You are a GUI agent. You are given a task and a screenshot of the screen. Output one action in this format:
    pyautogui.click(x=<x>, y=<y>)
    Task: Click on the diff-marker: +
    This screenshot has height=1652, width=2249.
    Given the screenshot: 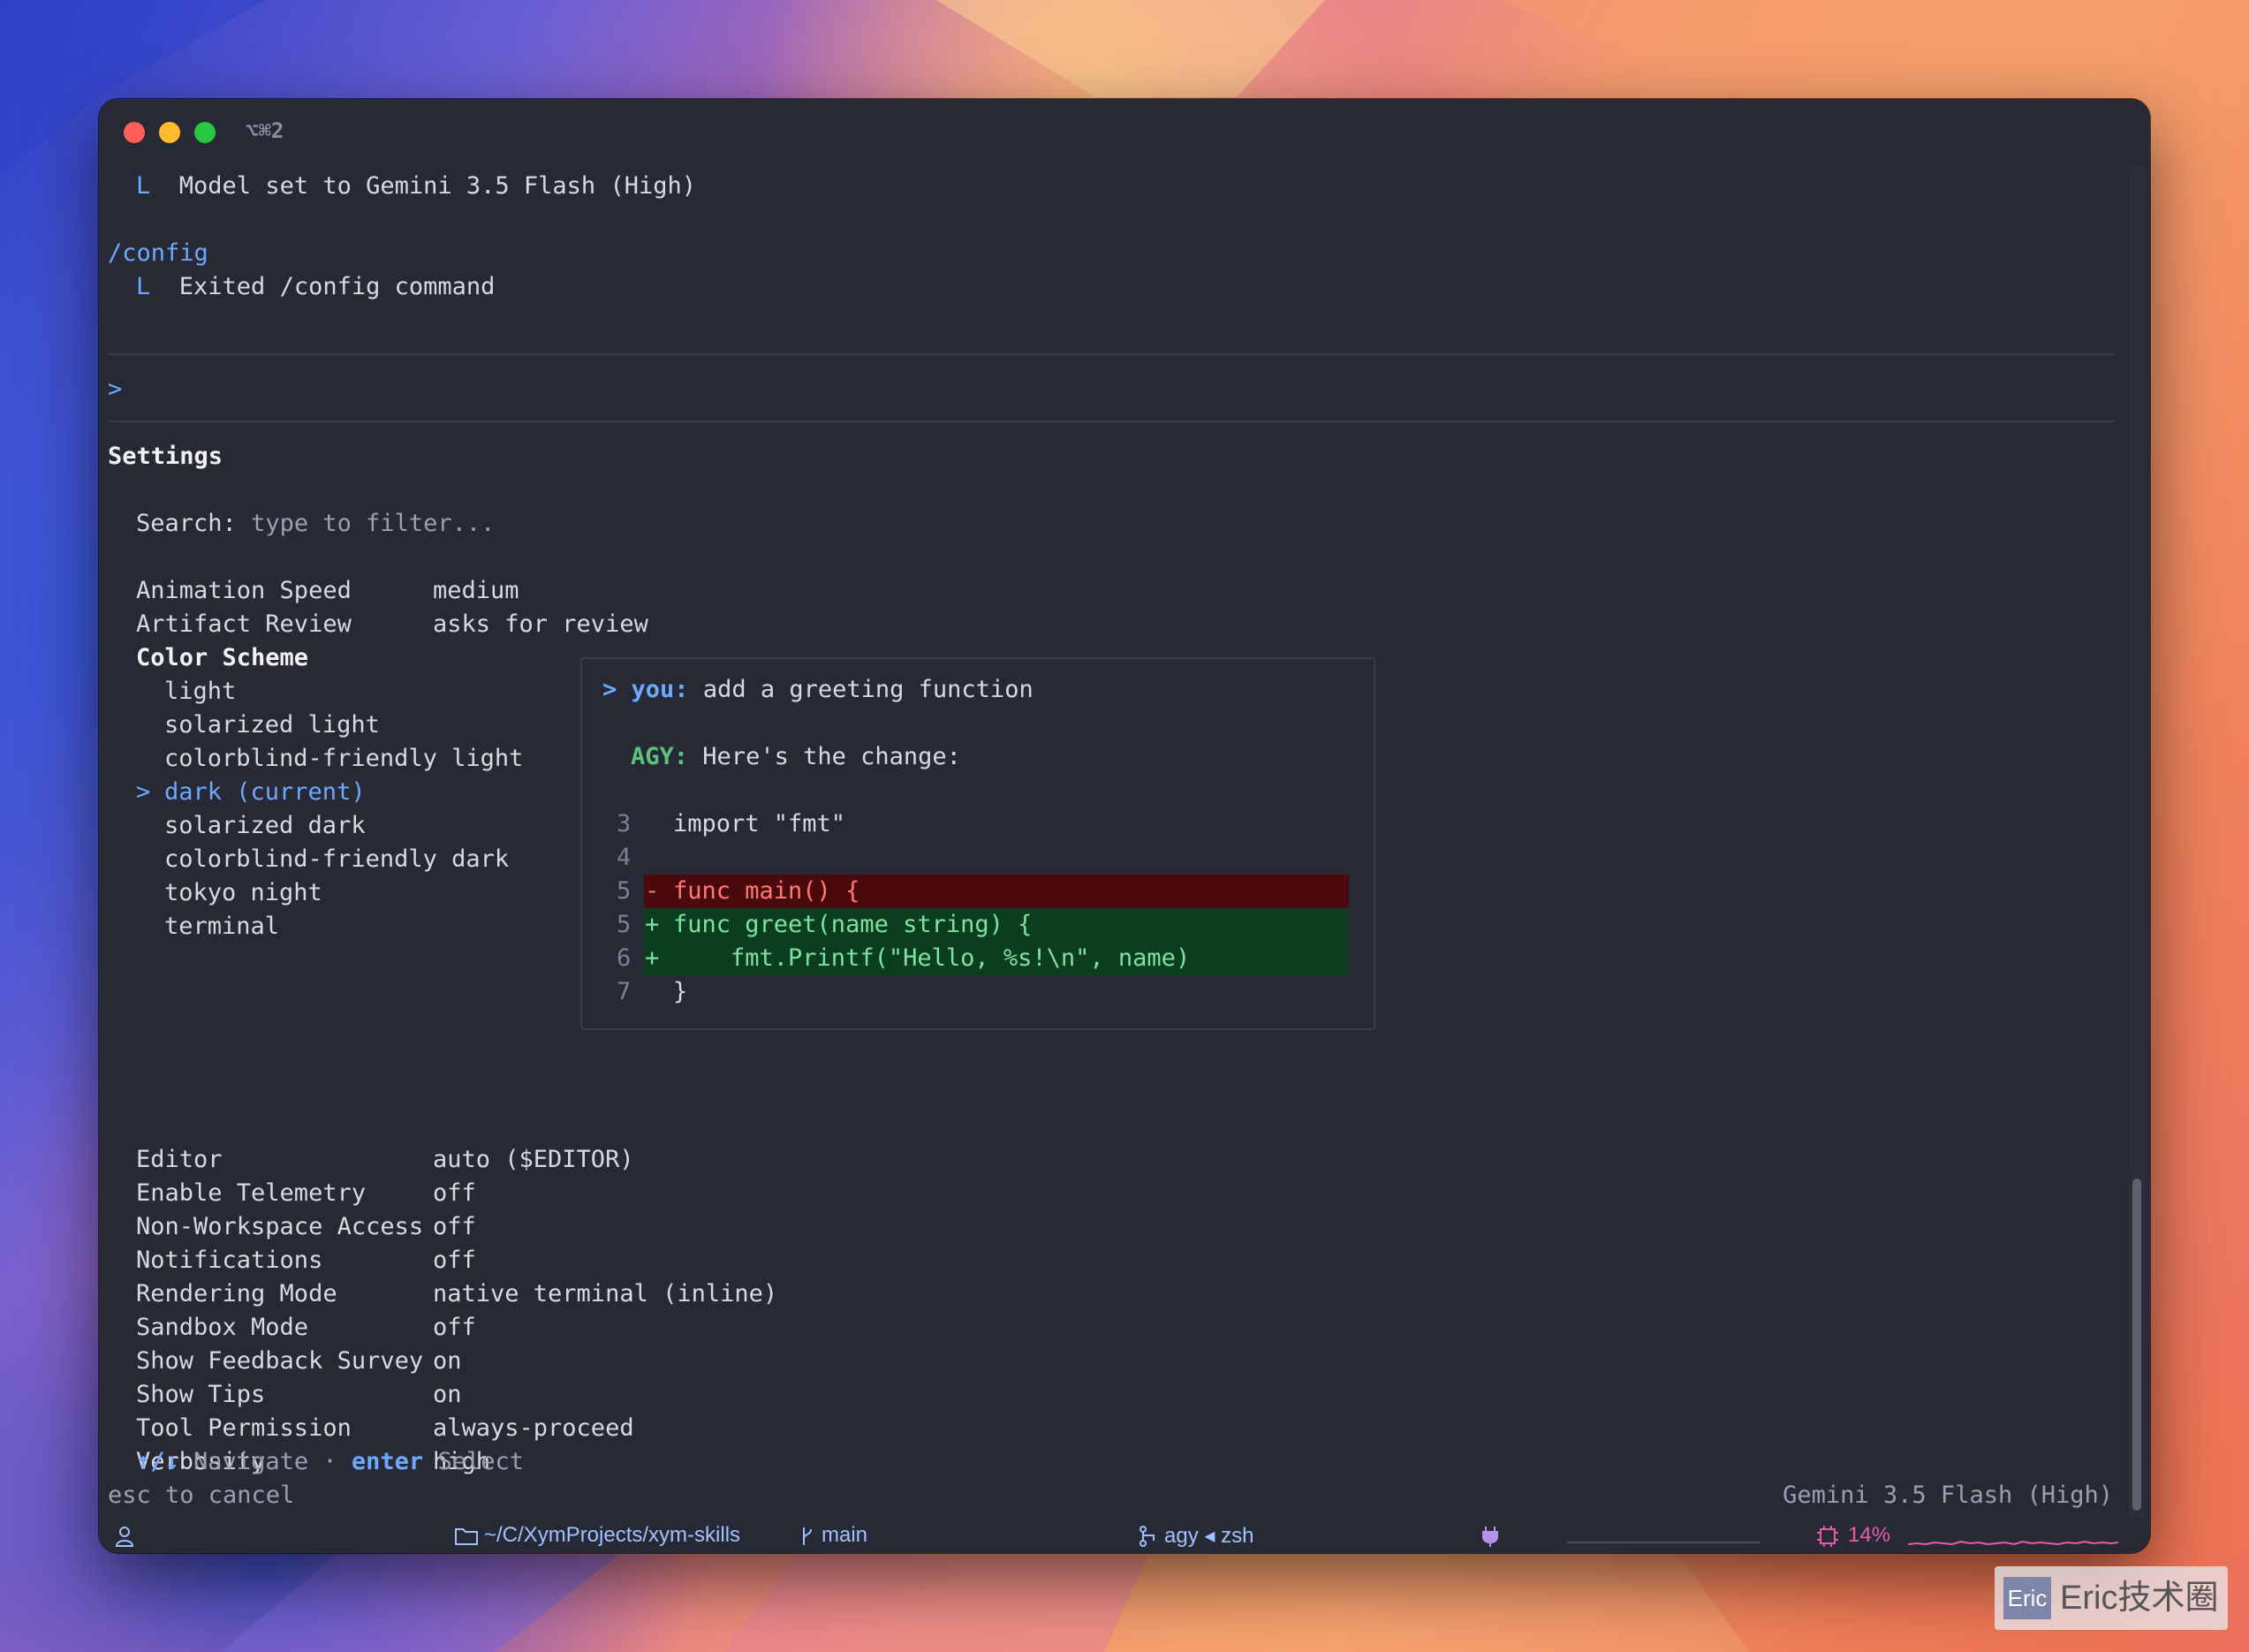 What is the action you would take?
    pyautogui.click(x=652, y=924)
    